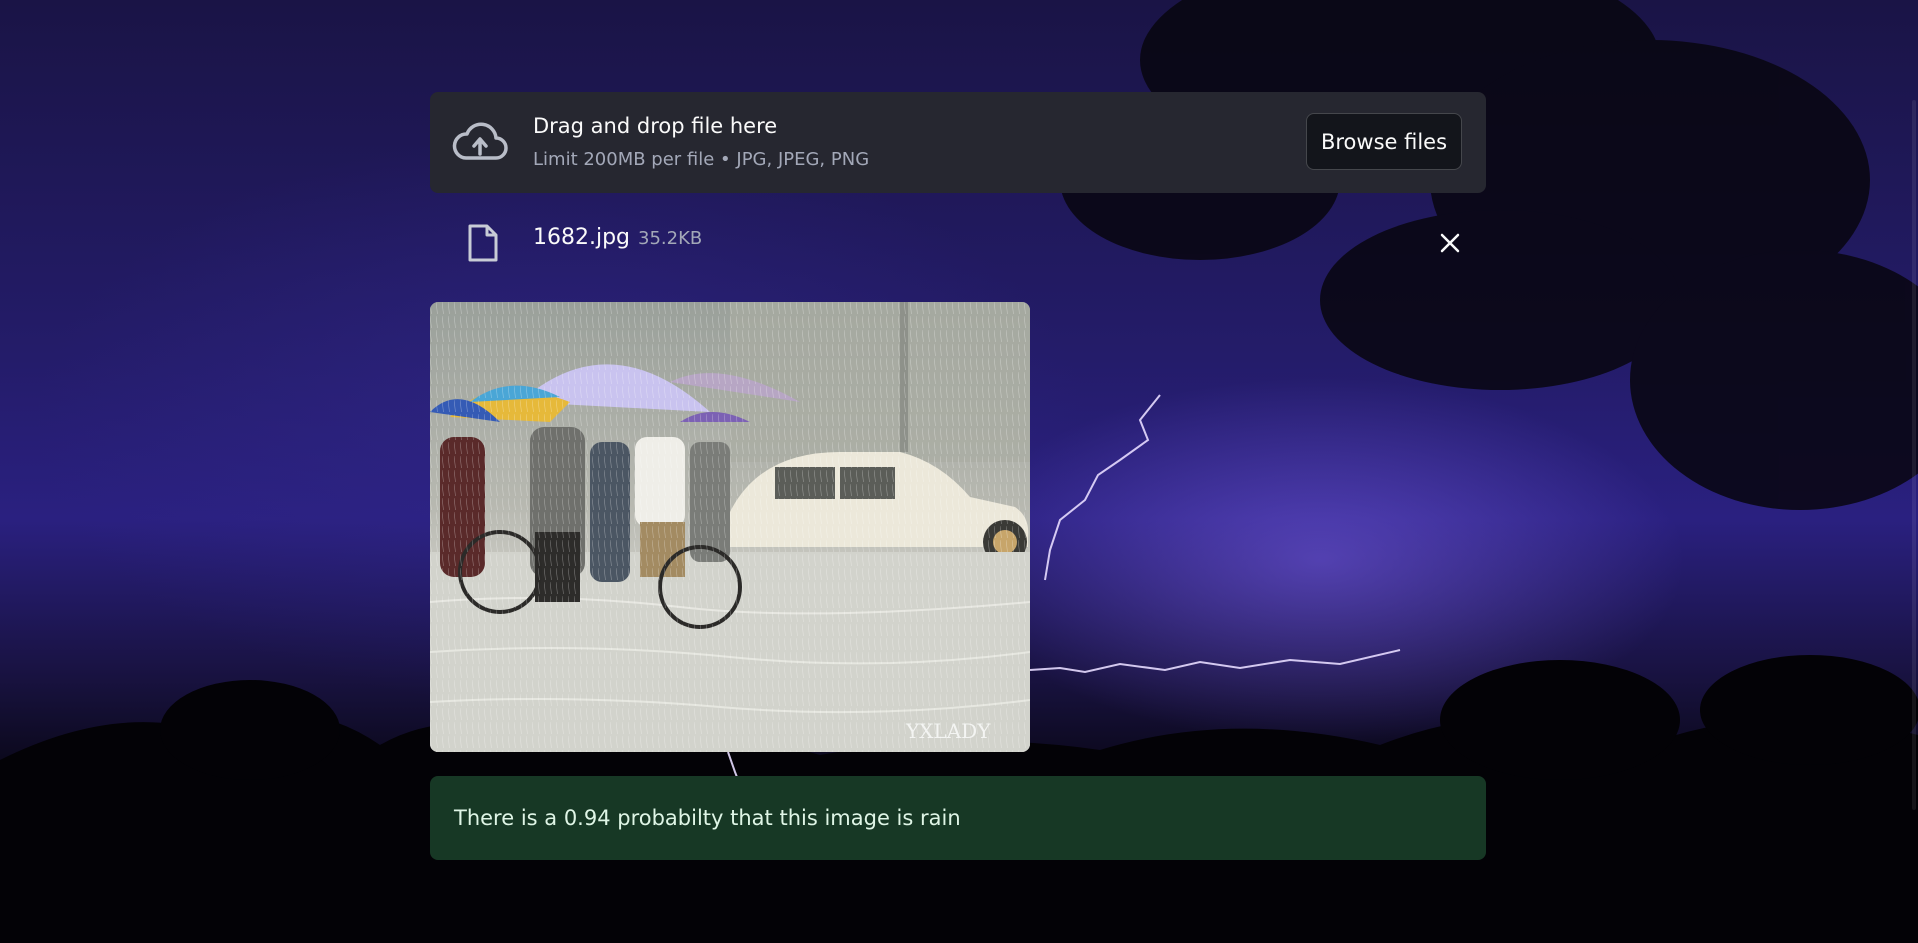 This screenshot has height=943, width=1918. What do you see at coordinates (480, 141) in the screenshot?
I see `cloud-upload-icon` at bounding box center [480, 141].